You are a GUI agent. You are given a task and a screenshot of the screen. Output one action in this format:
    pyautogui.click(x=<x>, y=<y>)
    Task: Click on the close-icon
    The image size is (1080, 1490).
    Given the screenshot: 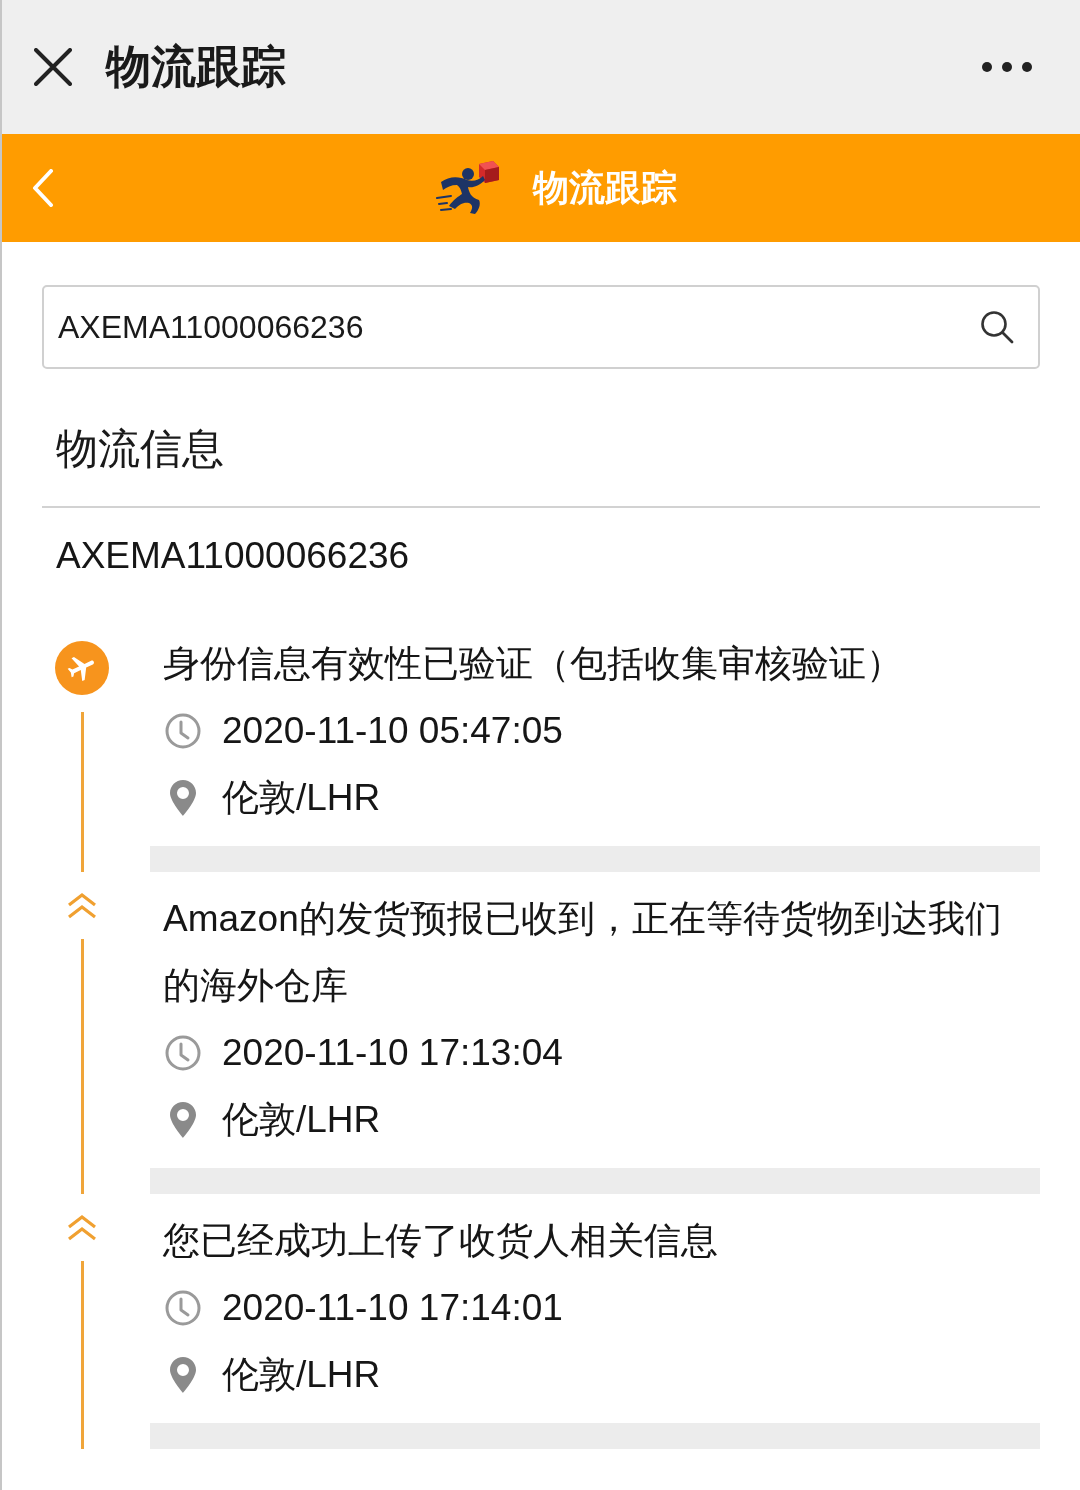 What is the action you would take?
    pyautogui.click(x=53, y=67)
    